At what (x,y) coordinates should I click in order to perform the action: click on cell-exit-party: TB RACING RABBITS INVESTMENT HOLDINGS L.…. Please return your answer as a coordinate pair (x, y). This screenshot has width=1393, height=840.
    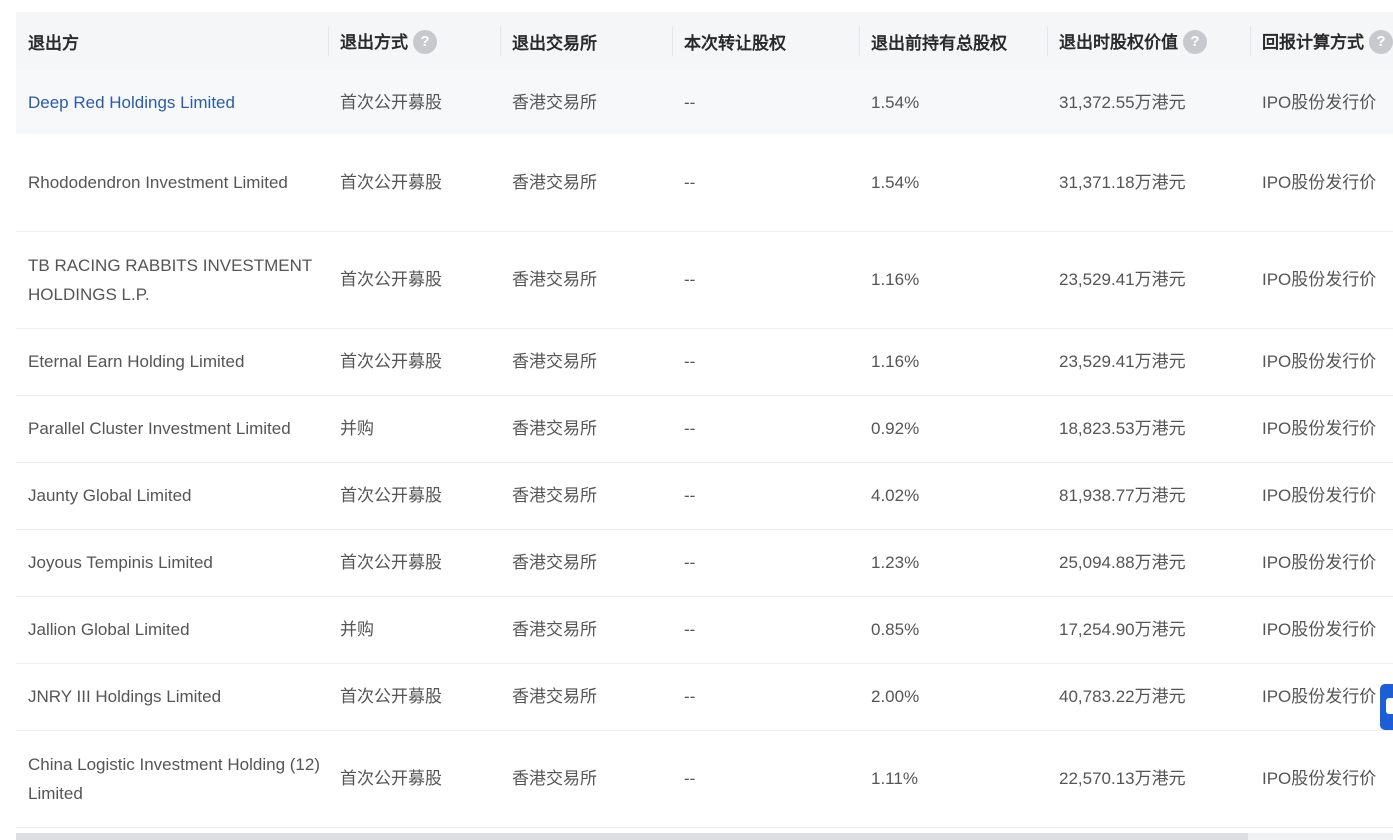
    Looking at the image, I should click on (172, 280).